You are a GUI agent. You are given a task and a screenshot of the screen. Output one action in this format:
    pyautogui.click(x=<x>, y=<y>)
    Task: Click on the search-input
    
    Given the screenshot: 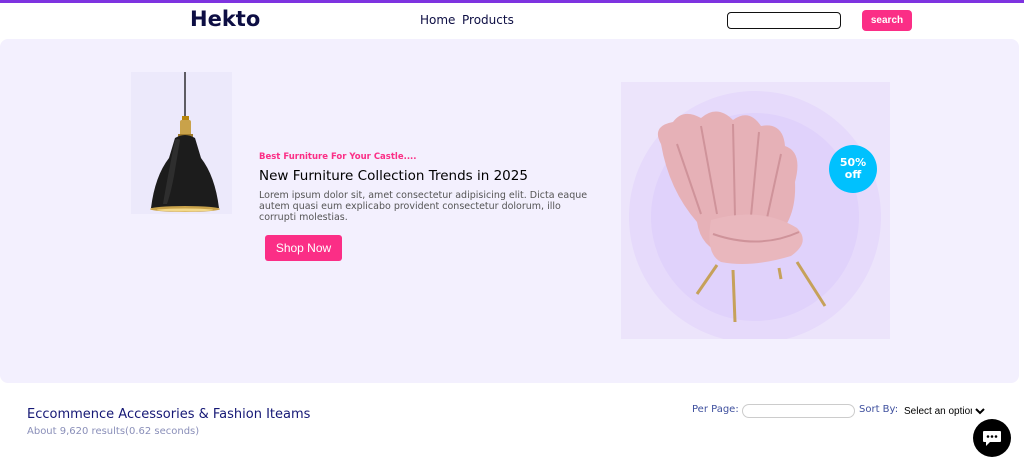 What is the action you would take?
    pyautogui.click(x=784, y=20)
    